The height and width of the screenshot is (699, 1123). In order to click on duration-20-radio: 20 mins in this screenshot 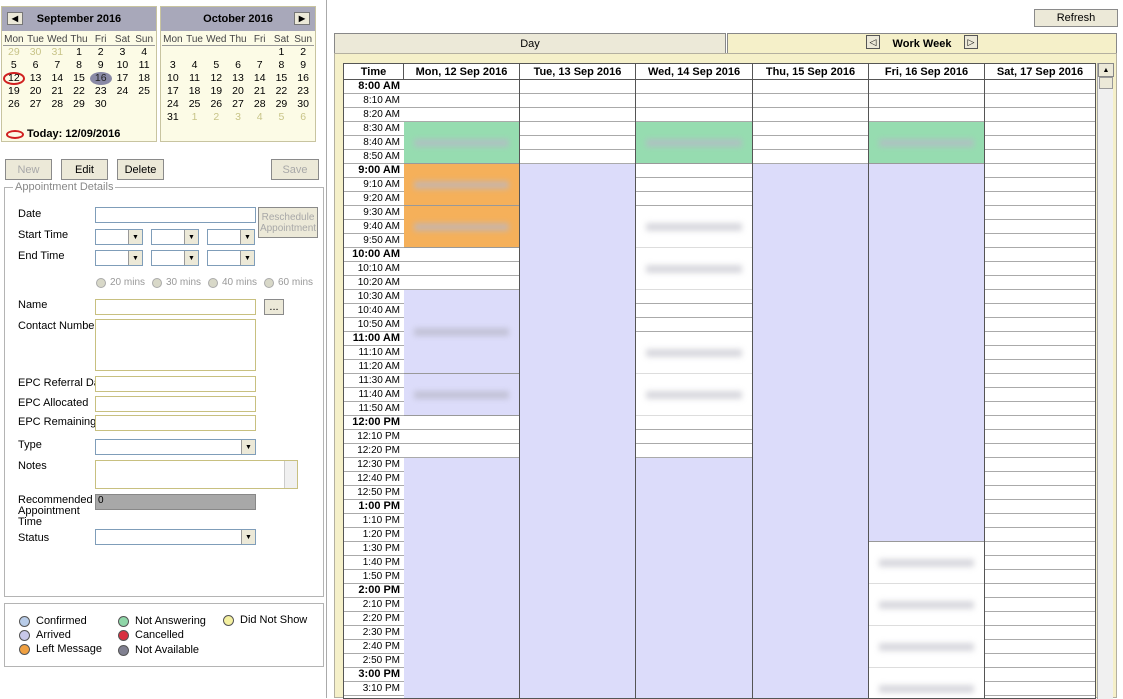, I will do `click(120, 282)`.